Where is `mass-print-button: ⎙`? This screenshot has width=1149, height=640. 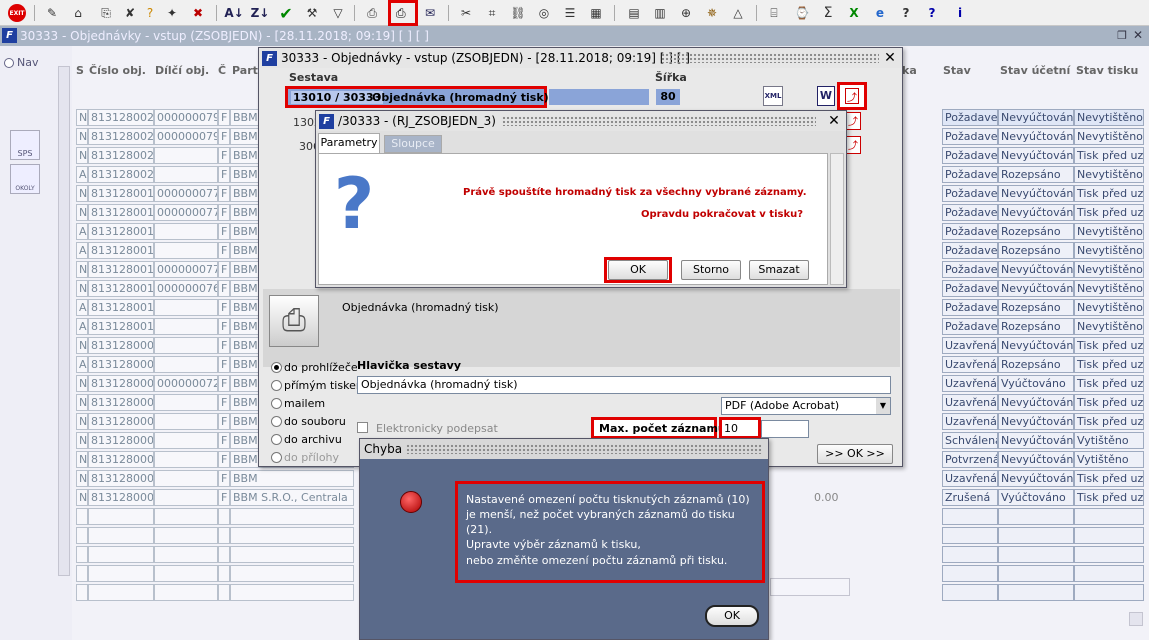
mass-print-button: ⎙ is located at coordinates (403, 13).